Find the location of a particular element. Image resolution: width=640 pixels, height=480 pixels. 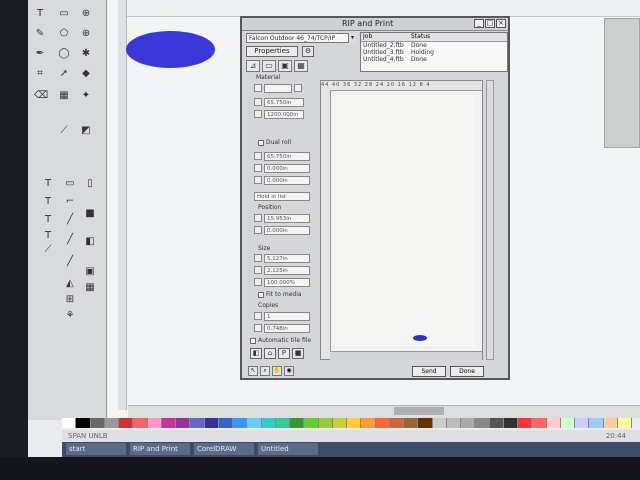

arrow-tool-icon: ➚ is located at coordinates (64, 74).